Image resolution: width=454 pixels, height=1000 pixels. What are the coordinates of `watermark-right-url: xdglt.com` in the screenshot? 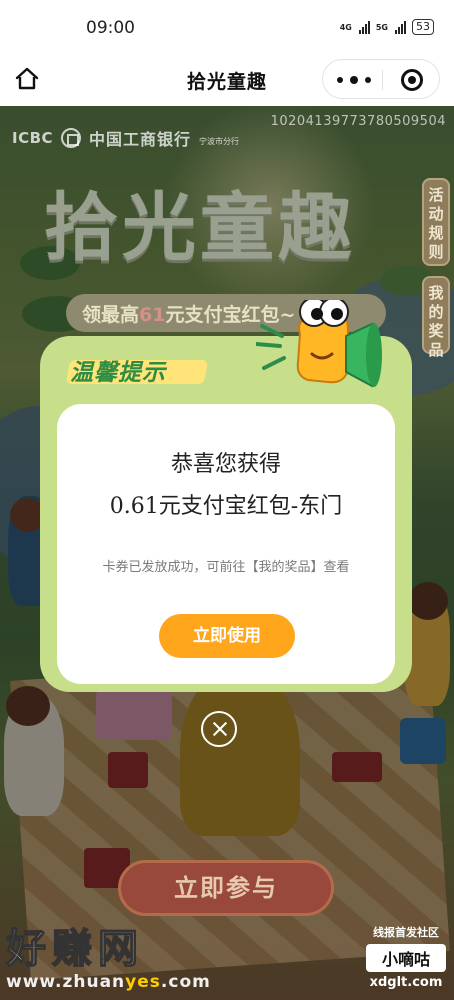 It's located at (406, 982).